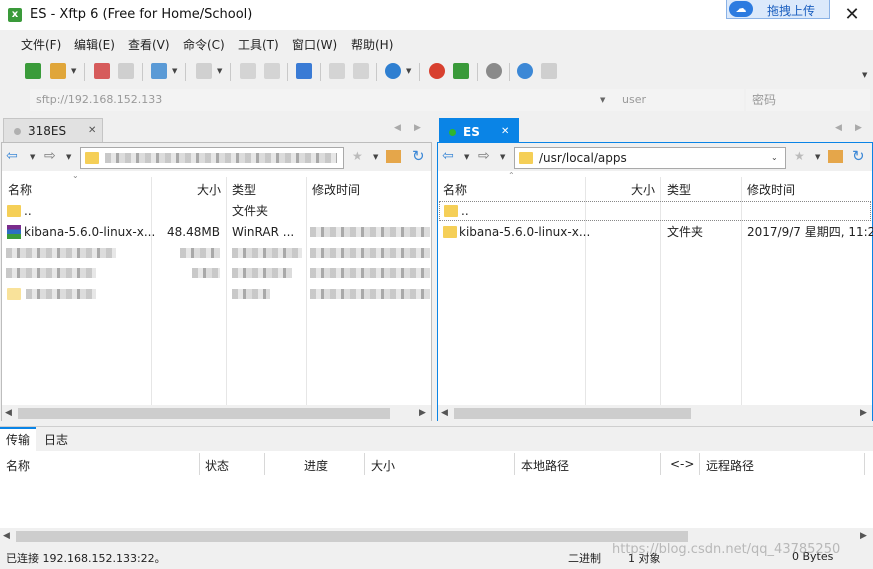 This screenshot has height=569, width=873. I want to click on reconnect-icon, so click(126, 71).